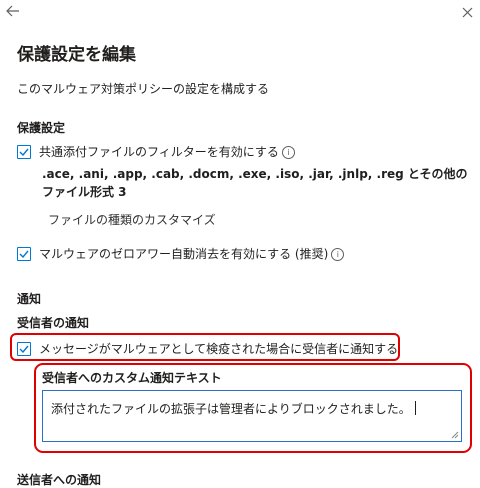 The width and height of the screenshot is (480, 488). I want to click on close-icon, so click(467, 12).